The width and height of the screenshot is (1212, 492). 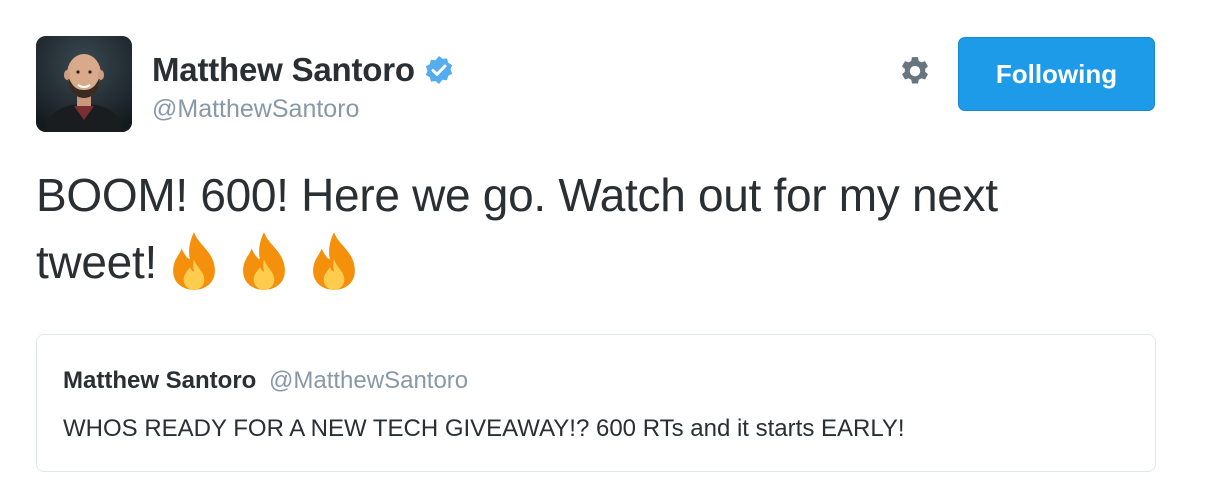 I want to click on person-avatar-image, so click(x=84, y=84).